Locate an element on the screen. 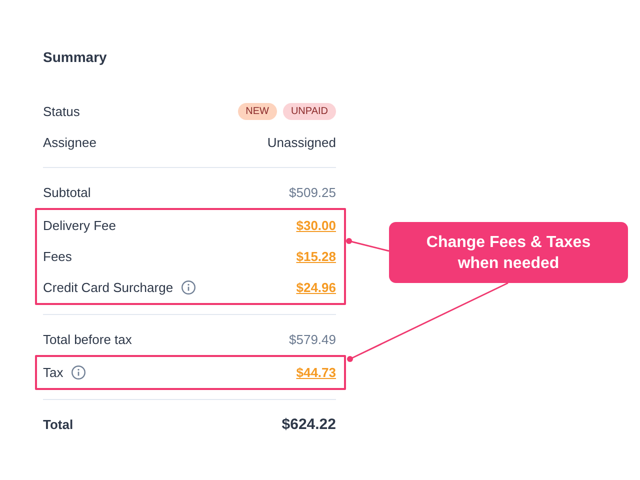  status-badge: NEW is located at coordinates (257, 111).